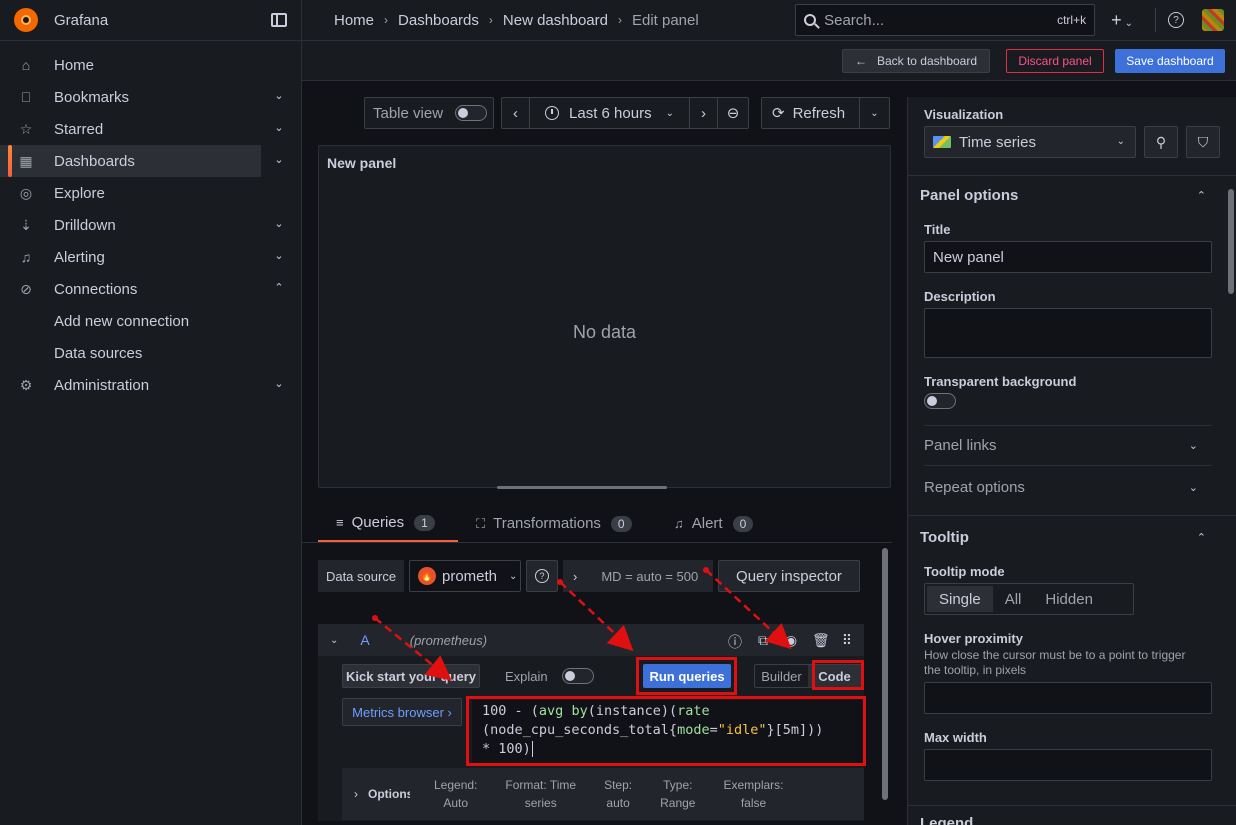  Describe the element at coordinates (969, 195) in the screenshot. I see `panel-options-header: Panel options` at that location.